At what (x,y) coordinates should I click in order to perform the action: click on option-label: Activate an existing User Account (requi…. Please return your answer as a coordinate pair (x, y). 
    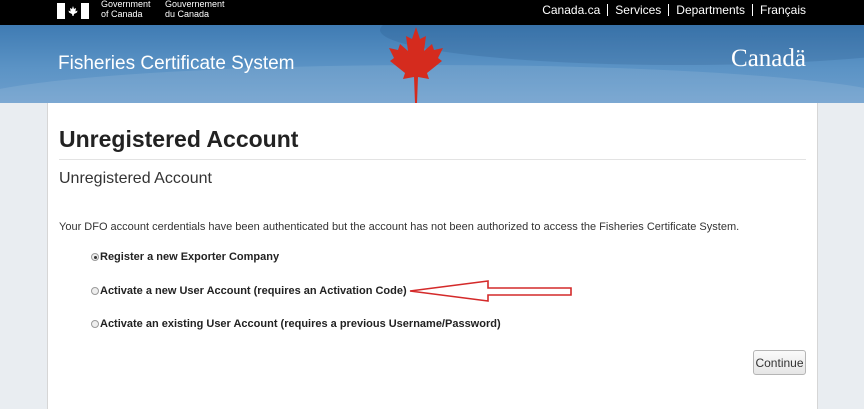
    Looking at the image, I should click on (300, 324).